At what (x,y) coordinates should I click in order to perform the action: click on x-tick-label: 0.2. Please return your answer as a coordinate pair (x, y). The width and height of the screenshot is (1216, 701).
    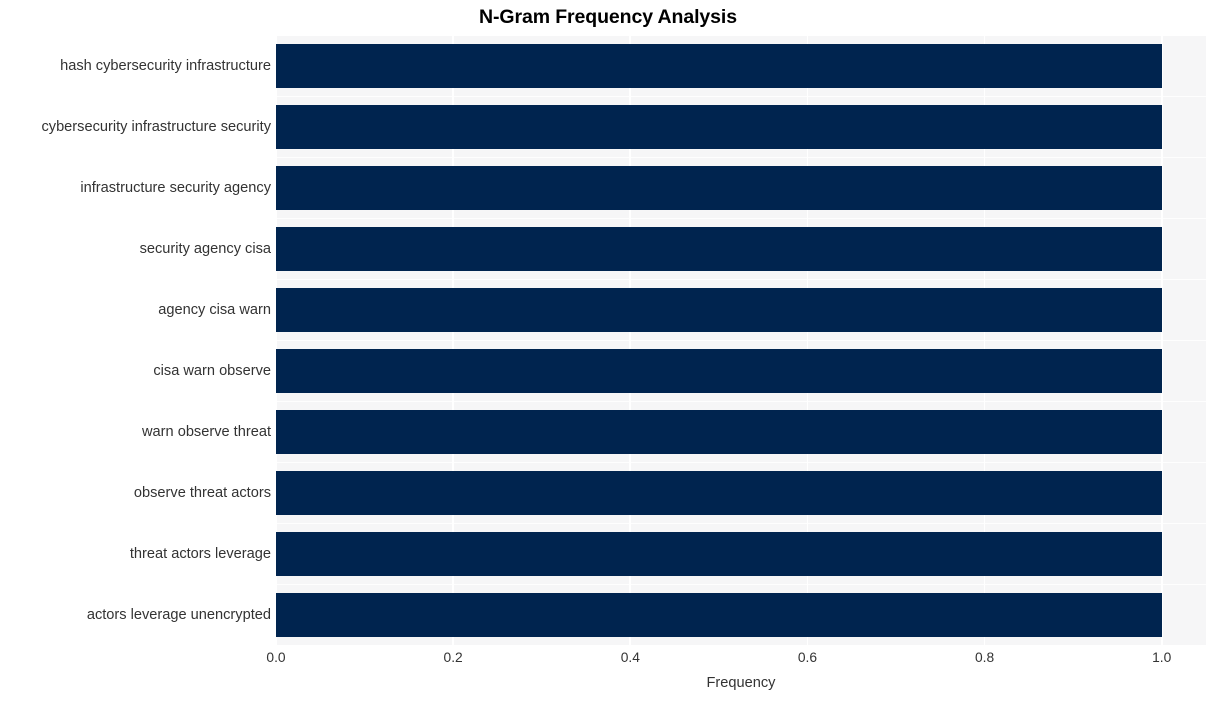
    Looking at the image, I should click on (453, 657).